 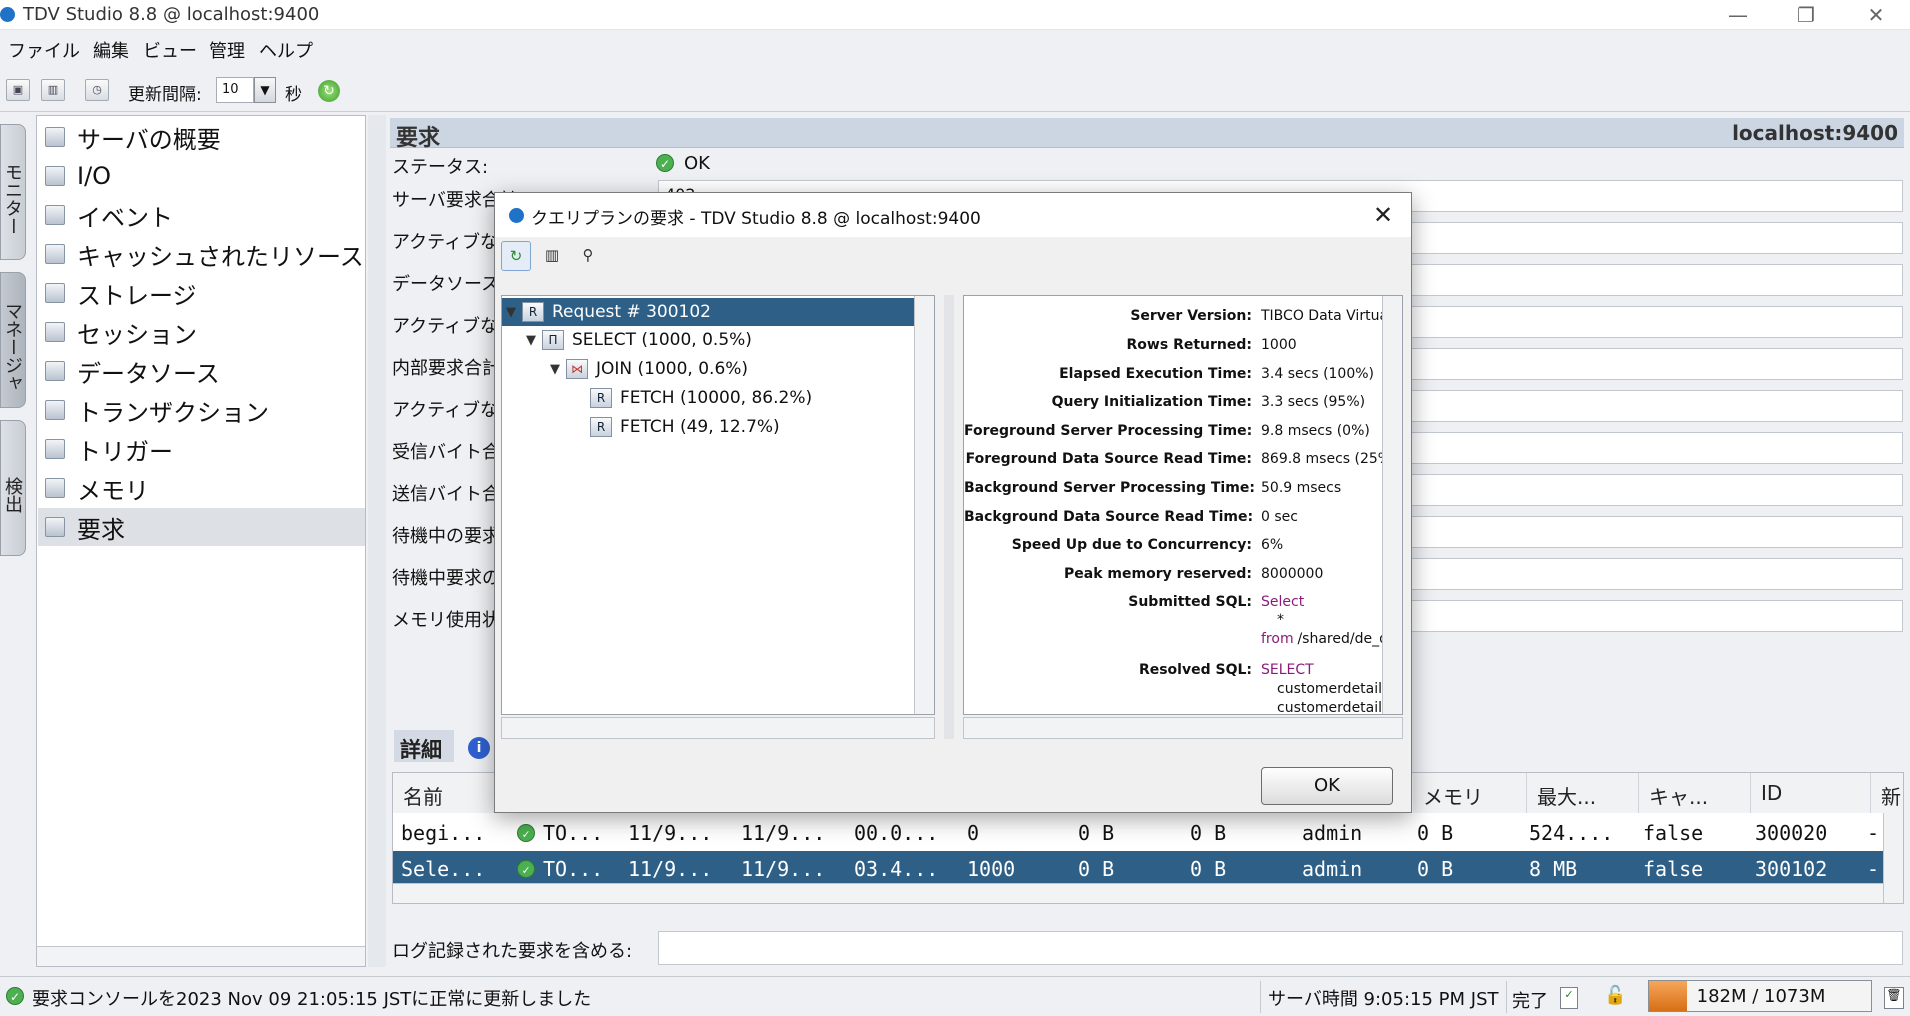 What do you see at coordinates (718, 728) in the screenshot?
I see `tree-horizontal-scrollbar` at bounding box center [718, 728].